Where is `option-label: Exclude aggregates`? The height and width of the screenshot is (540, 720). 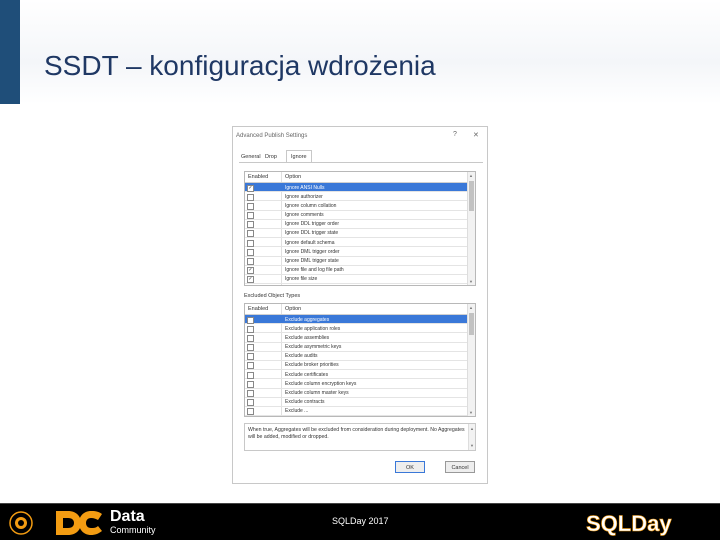 option-label: Exclude aggregates is located at coordinates (307, 319).